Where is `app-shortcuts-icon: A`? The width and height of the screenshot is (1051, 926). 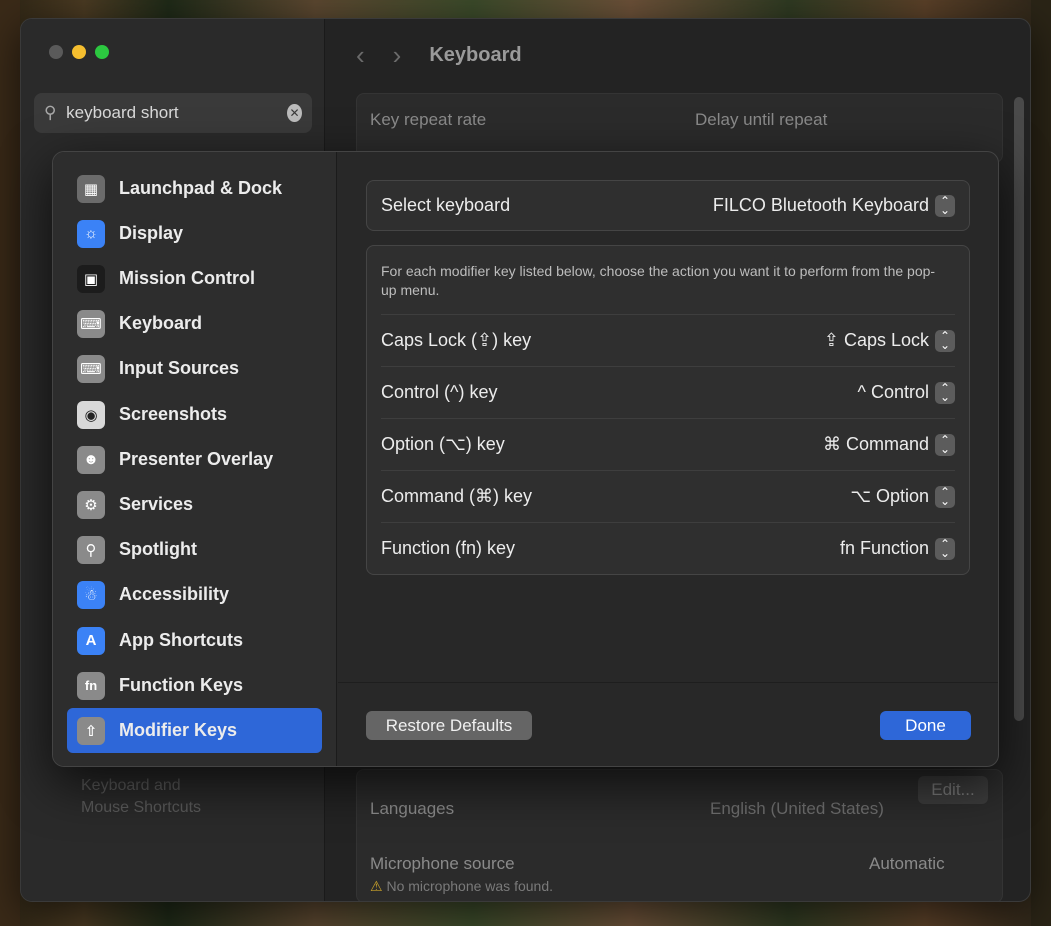
app-shortcuts-icon: A is located at coordinates (91, 640).